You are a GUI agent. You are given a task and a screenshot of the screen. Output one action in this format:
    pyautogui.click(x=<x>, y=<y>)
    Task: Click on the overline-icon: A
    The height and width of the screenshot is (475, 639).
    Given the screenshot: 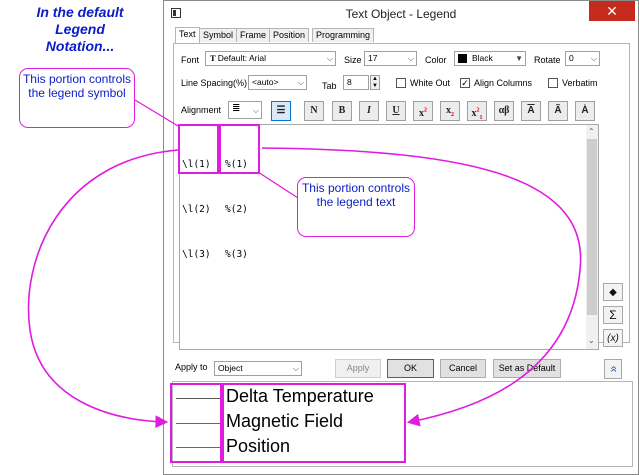 What is the action you would take?
    pyautogui.click(x=531, y=110)
    